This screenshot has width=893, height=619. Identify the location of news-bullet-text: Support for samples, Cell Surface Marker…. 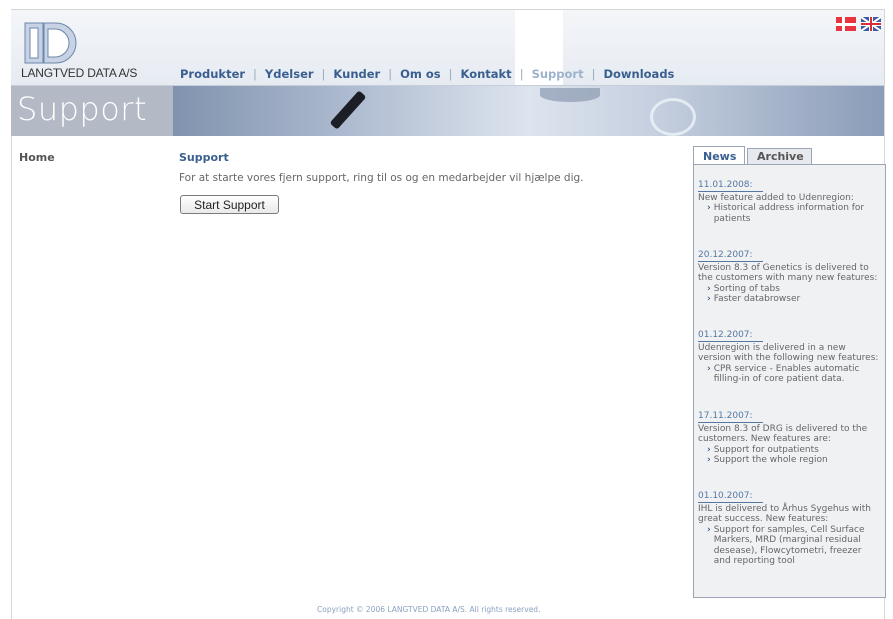
(789, 545).